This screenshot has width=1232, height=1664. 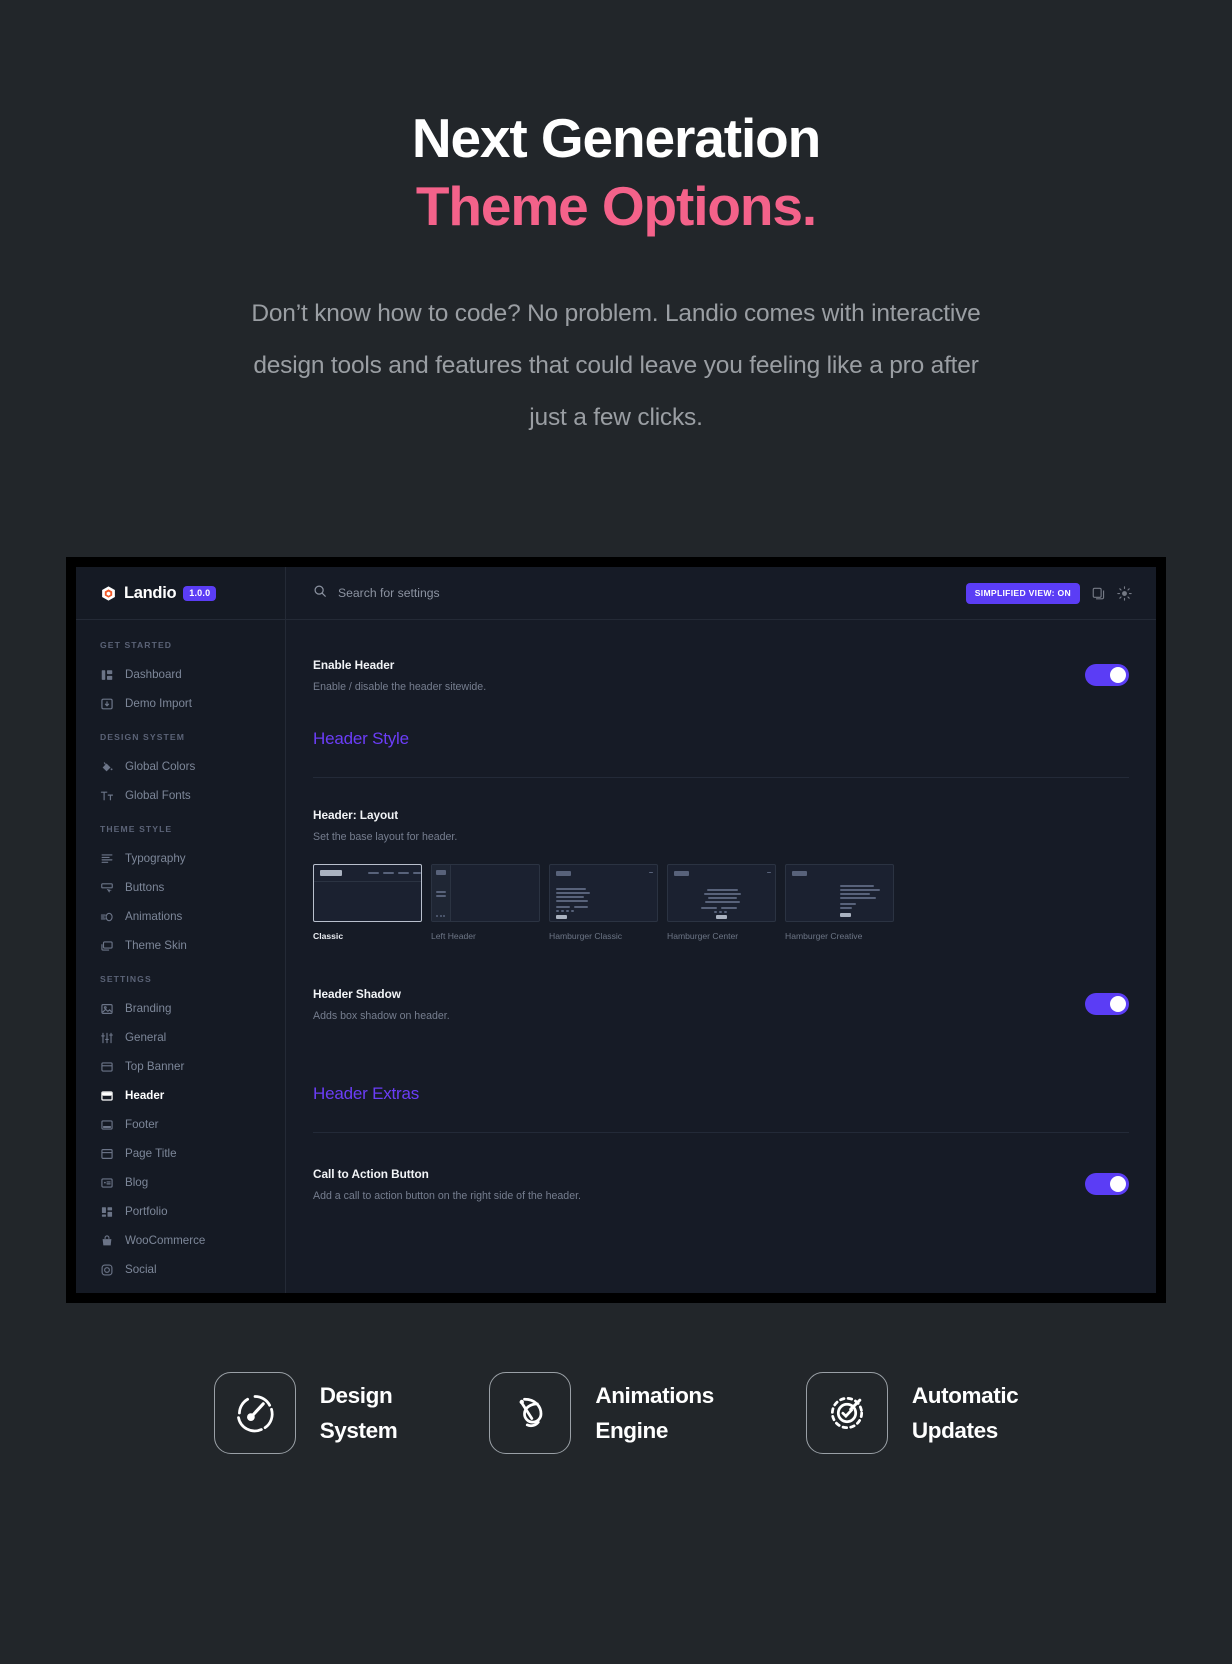 I want to click on sidebar-item-theme-skin: Theme Skin, so click(x=180, y=945).